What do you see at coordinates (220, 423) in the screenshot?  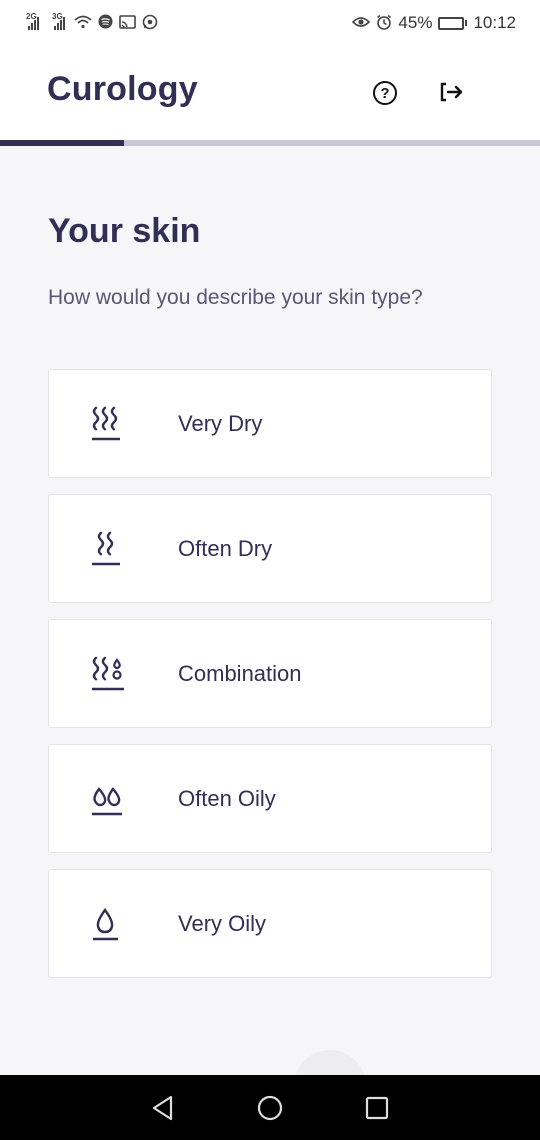 I see `option-label: Very Dry` at bounding box center [220, 423].